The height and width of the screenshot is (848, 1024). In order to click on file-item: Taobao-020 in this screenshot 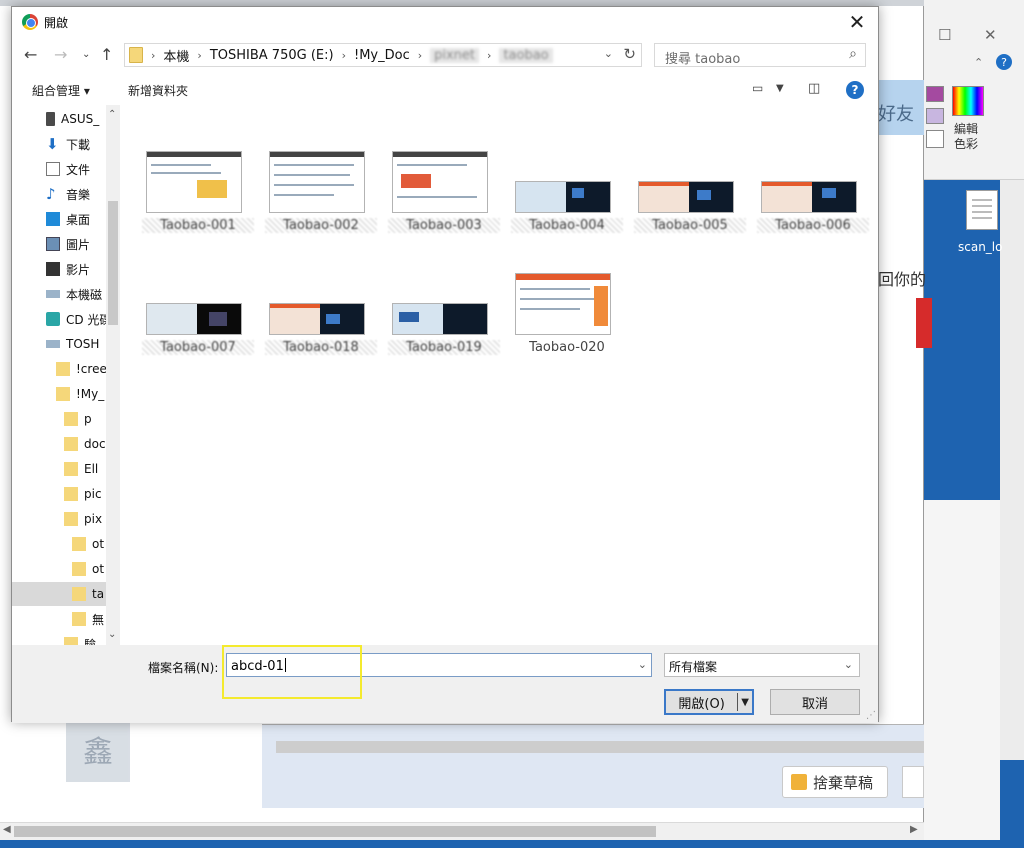, I will do `click(567, 323)`.